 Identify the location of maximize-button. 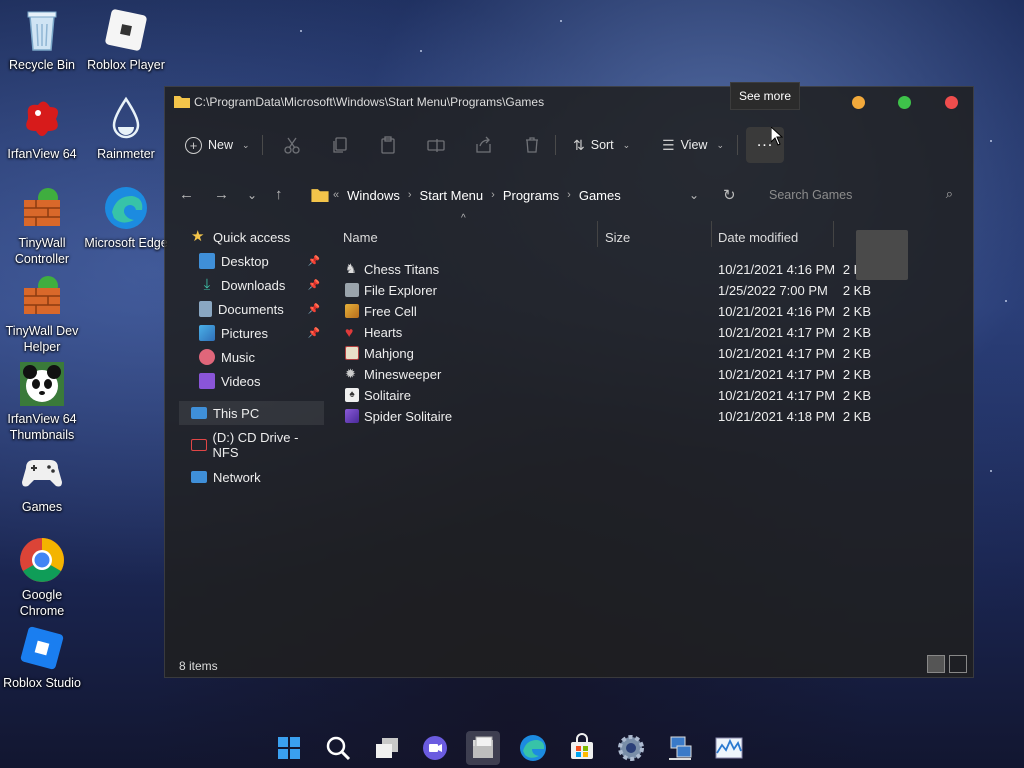
(904, 102).